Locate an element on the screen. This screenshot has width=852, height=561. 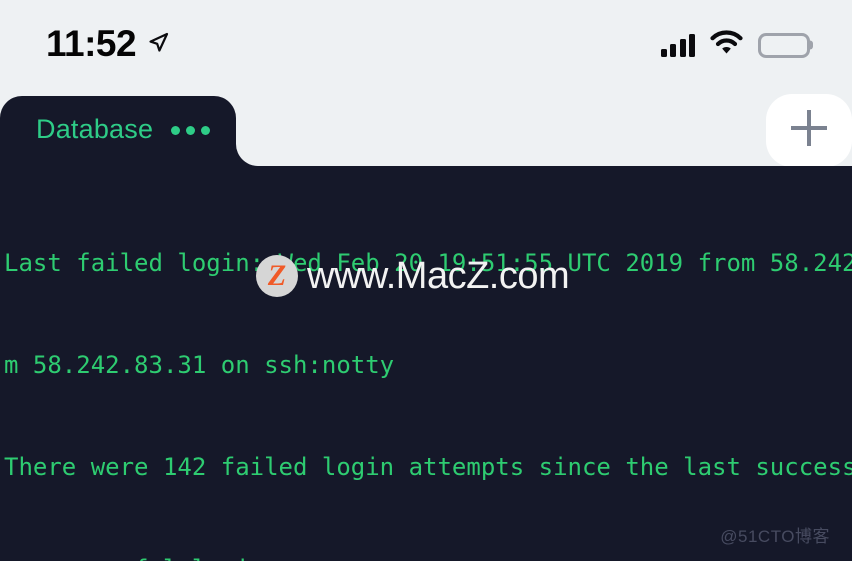
cellular-signal-icon is located at coordinates (677, 45).